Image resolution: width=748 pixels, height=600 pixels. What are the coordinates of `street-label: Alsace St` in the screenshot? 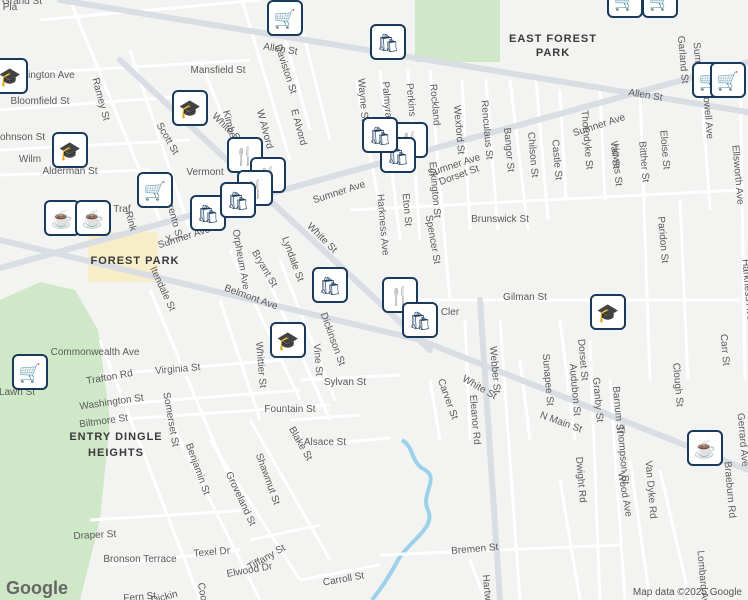 It's located at (325, 442).